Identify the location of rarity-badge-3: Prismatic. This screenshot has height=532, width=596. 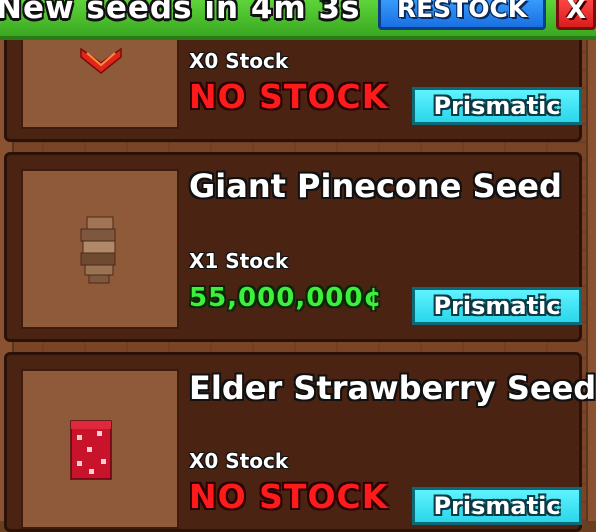
(497, 506).